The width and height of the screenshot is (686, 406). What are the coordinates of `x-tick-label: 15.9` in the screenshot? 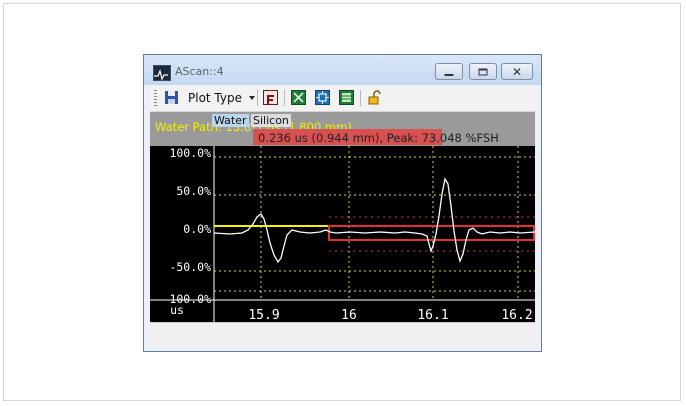 It's located at (263, 315).